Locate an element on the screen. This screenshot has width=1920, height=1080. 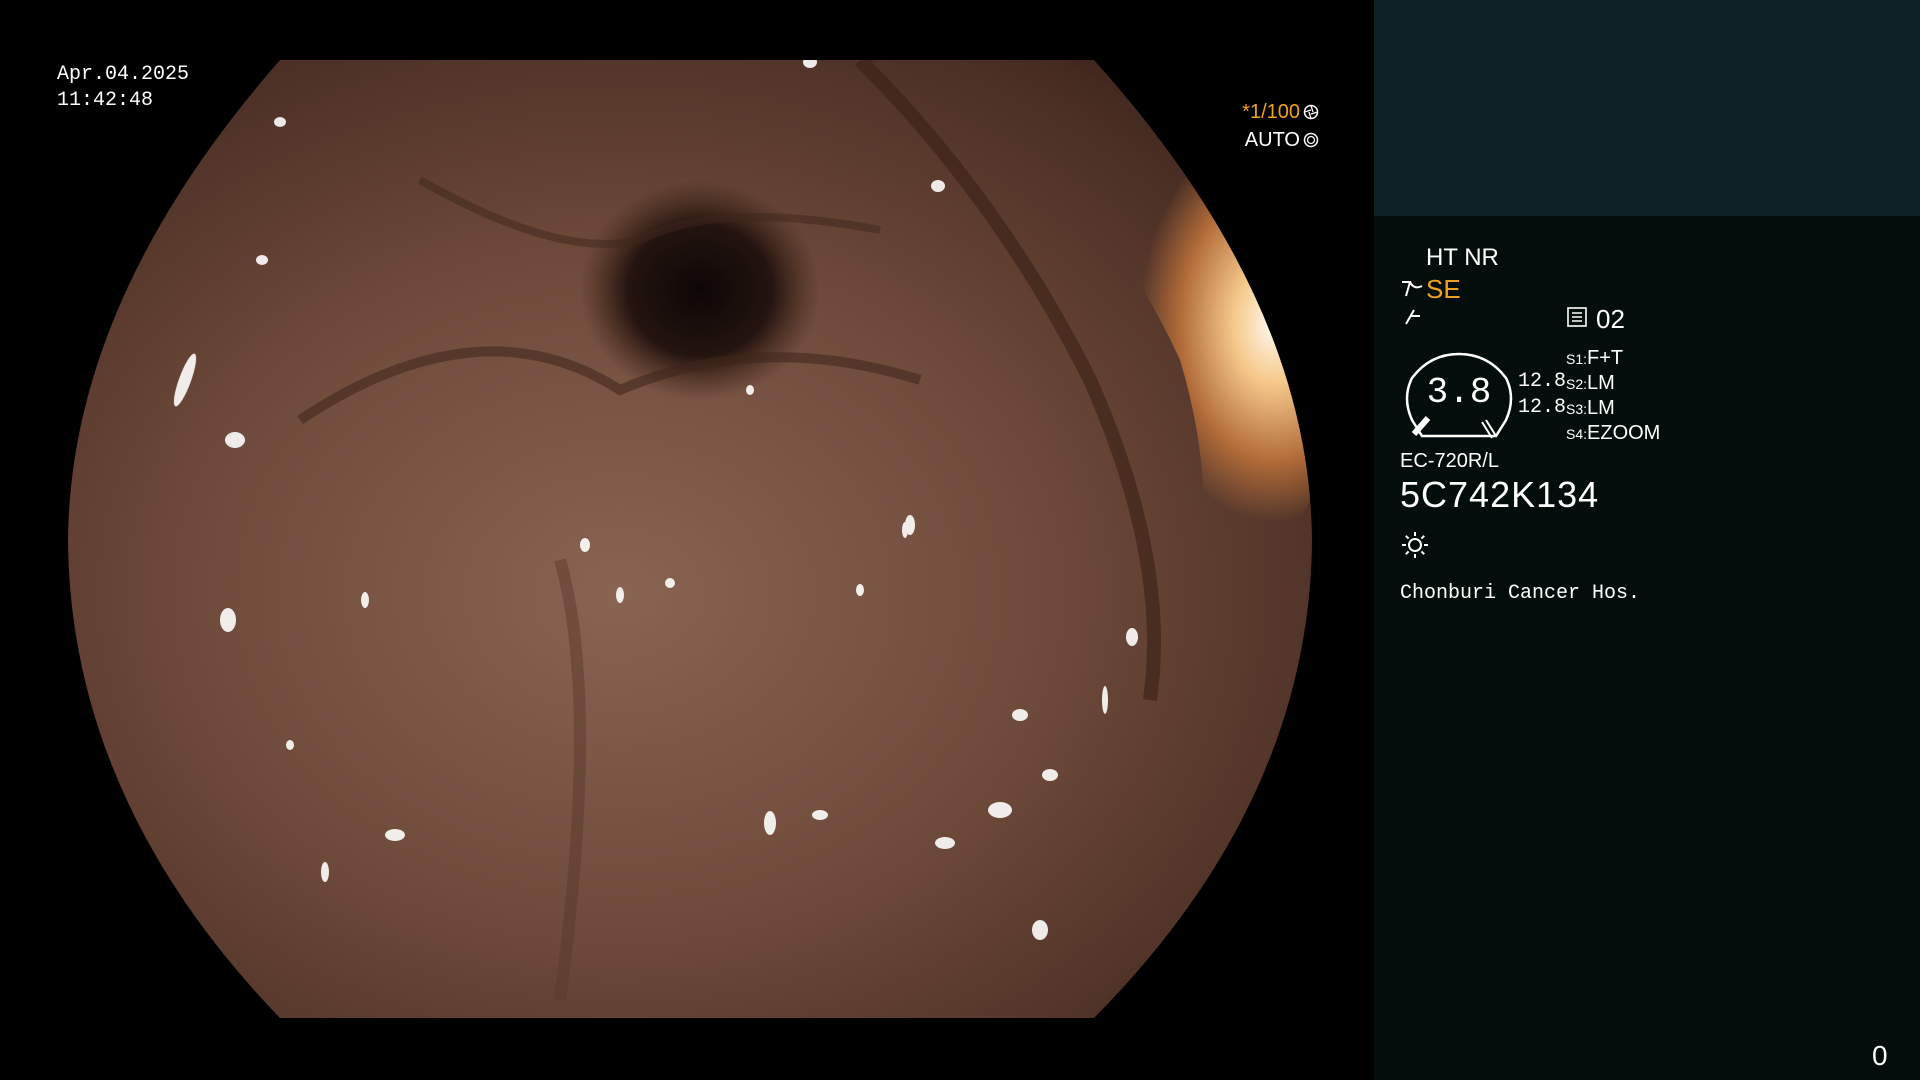
switch-row: S1:F+T is located at coordinates (1594, 358).